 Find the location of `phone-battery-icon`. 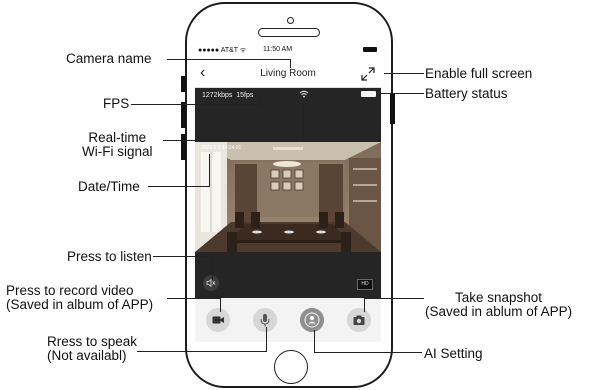

phone-battery-icon is located at coordinates (370, 49).